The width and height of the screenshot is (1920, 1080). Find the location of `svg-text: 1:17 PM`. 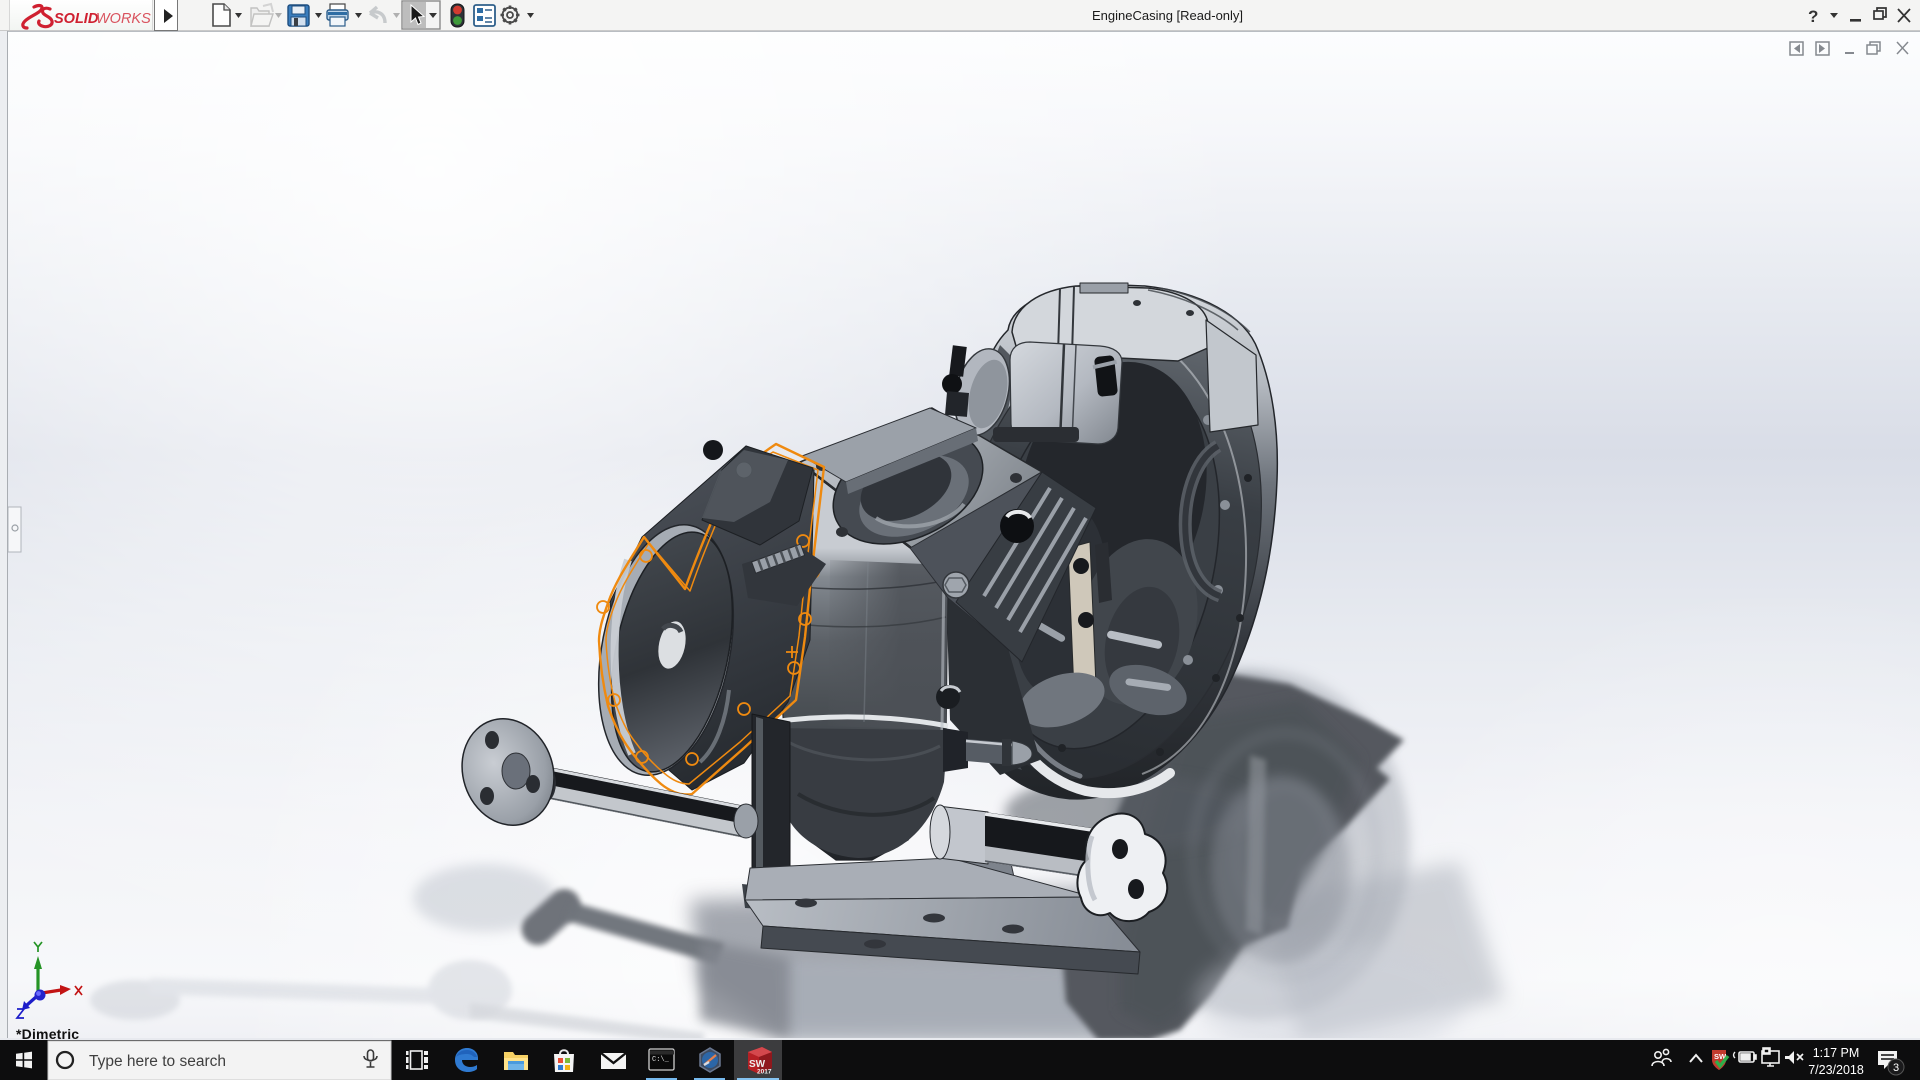

svg-text: 1:17 PM is located at coordinates (1836, 1053).